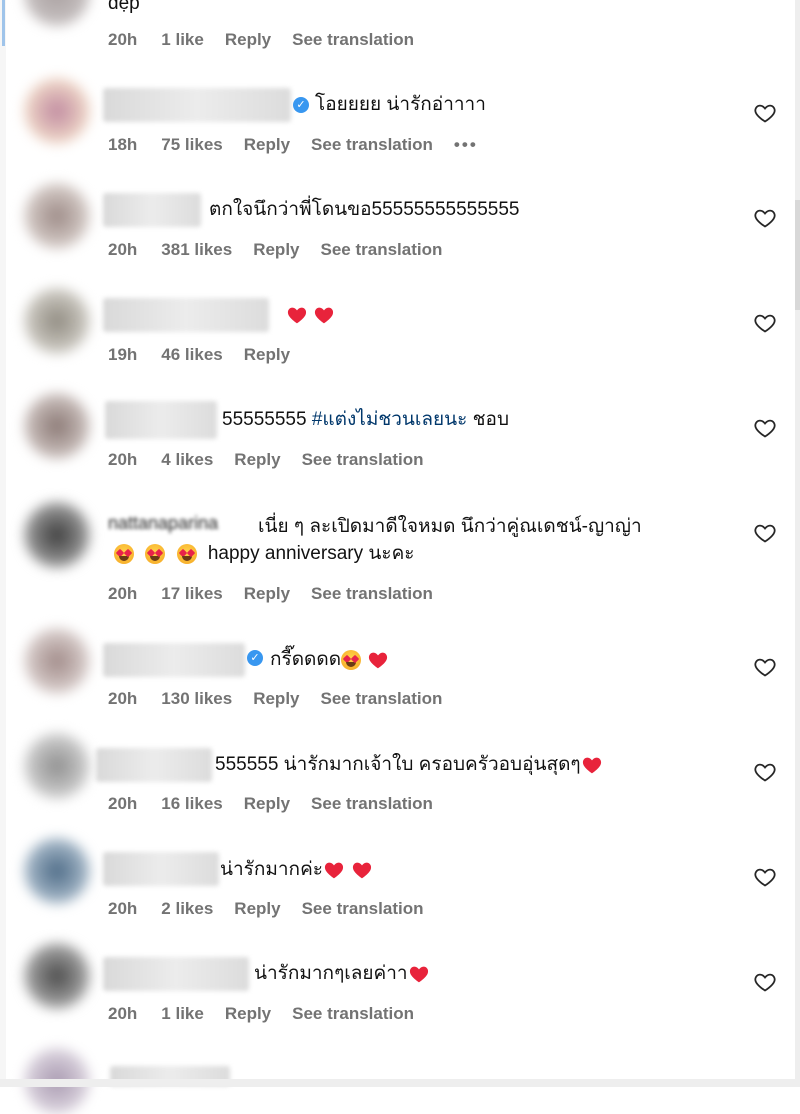 This screenshot has width=800, height=1114. I want to click on like-count: 130 likes, so click(196, 698).